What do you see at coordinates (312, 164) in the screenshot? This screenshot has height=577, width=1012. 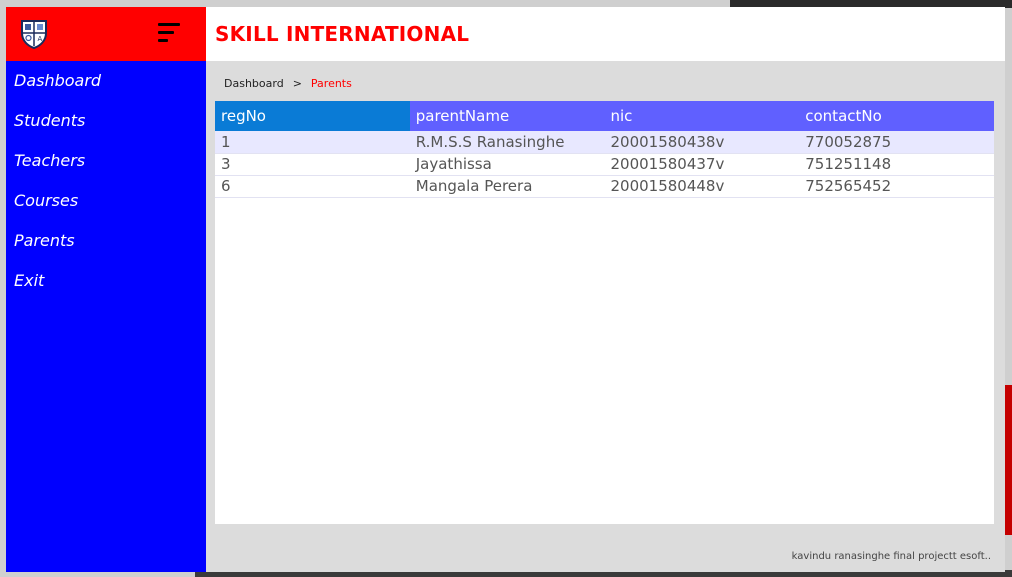 I see `cell-regno: 3` at bounding box center [312, 164].